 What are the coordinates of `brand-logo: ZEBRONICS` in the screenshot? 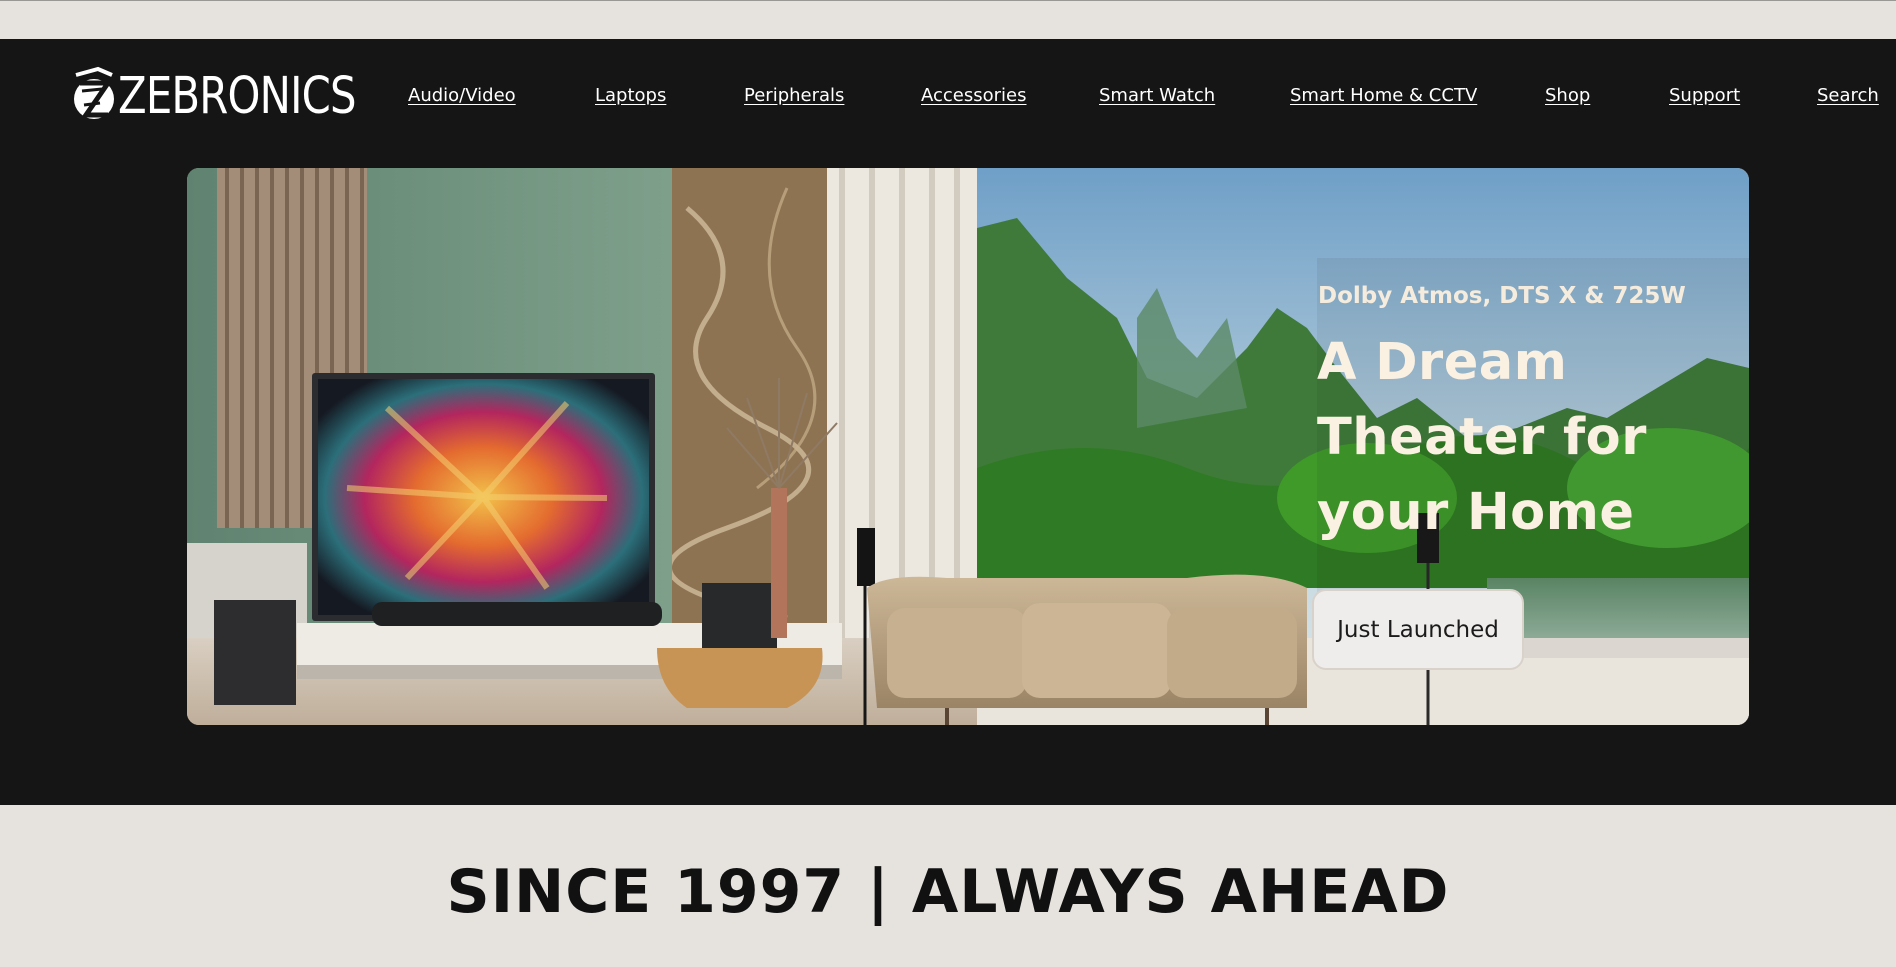 It's located at (240, 96).